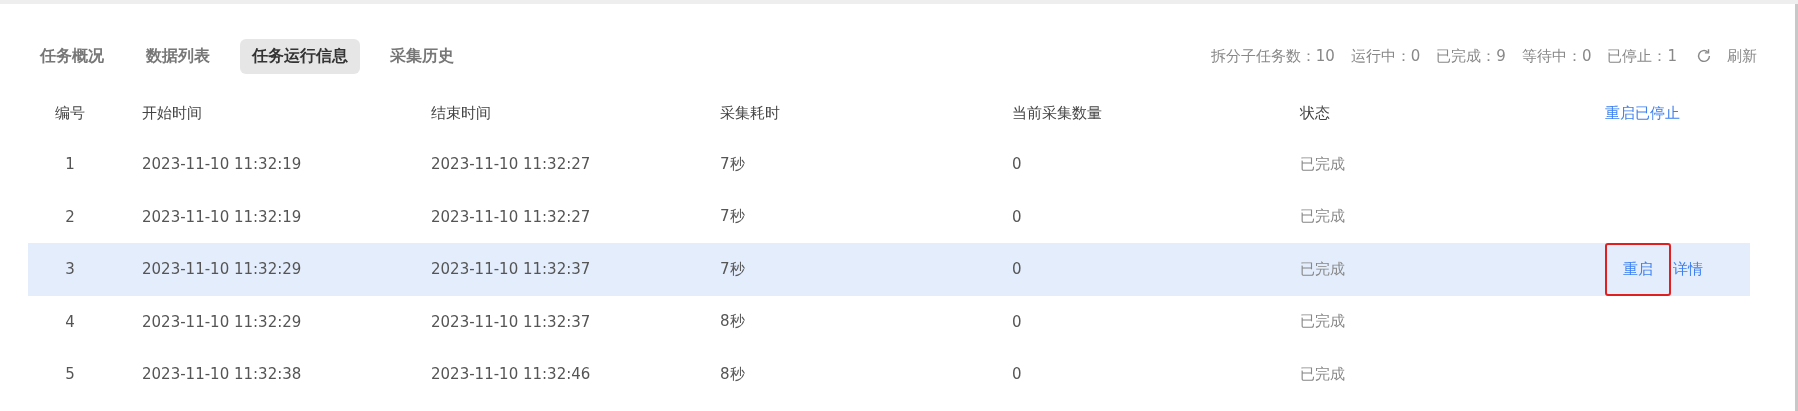 This screenshot has width=1798, height=411. I want to click on table-cell-text: 2023-11-10 11:32:46, so click(511, 374).